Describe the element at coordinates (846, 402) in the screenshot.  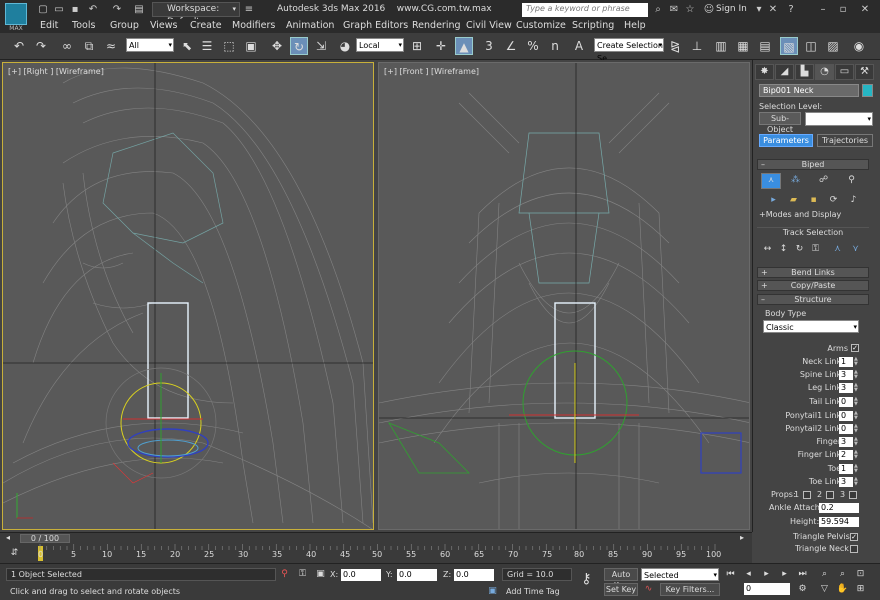
I see `tail-links-spinner: 0` at that location.